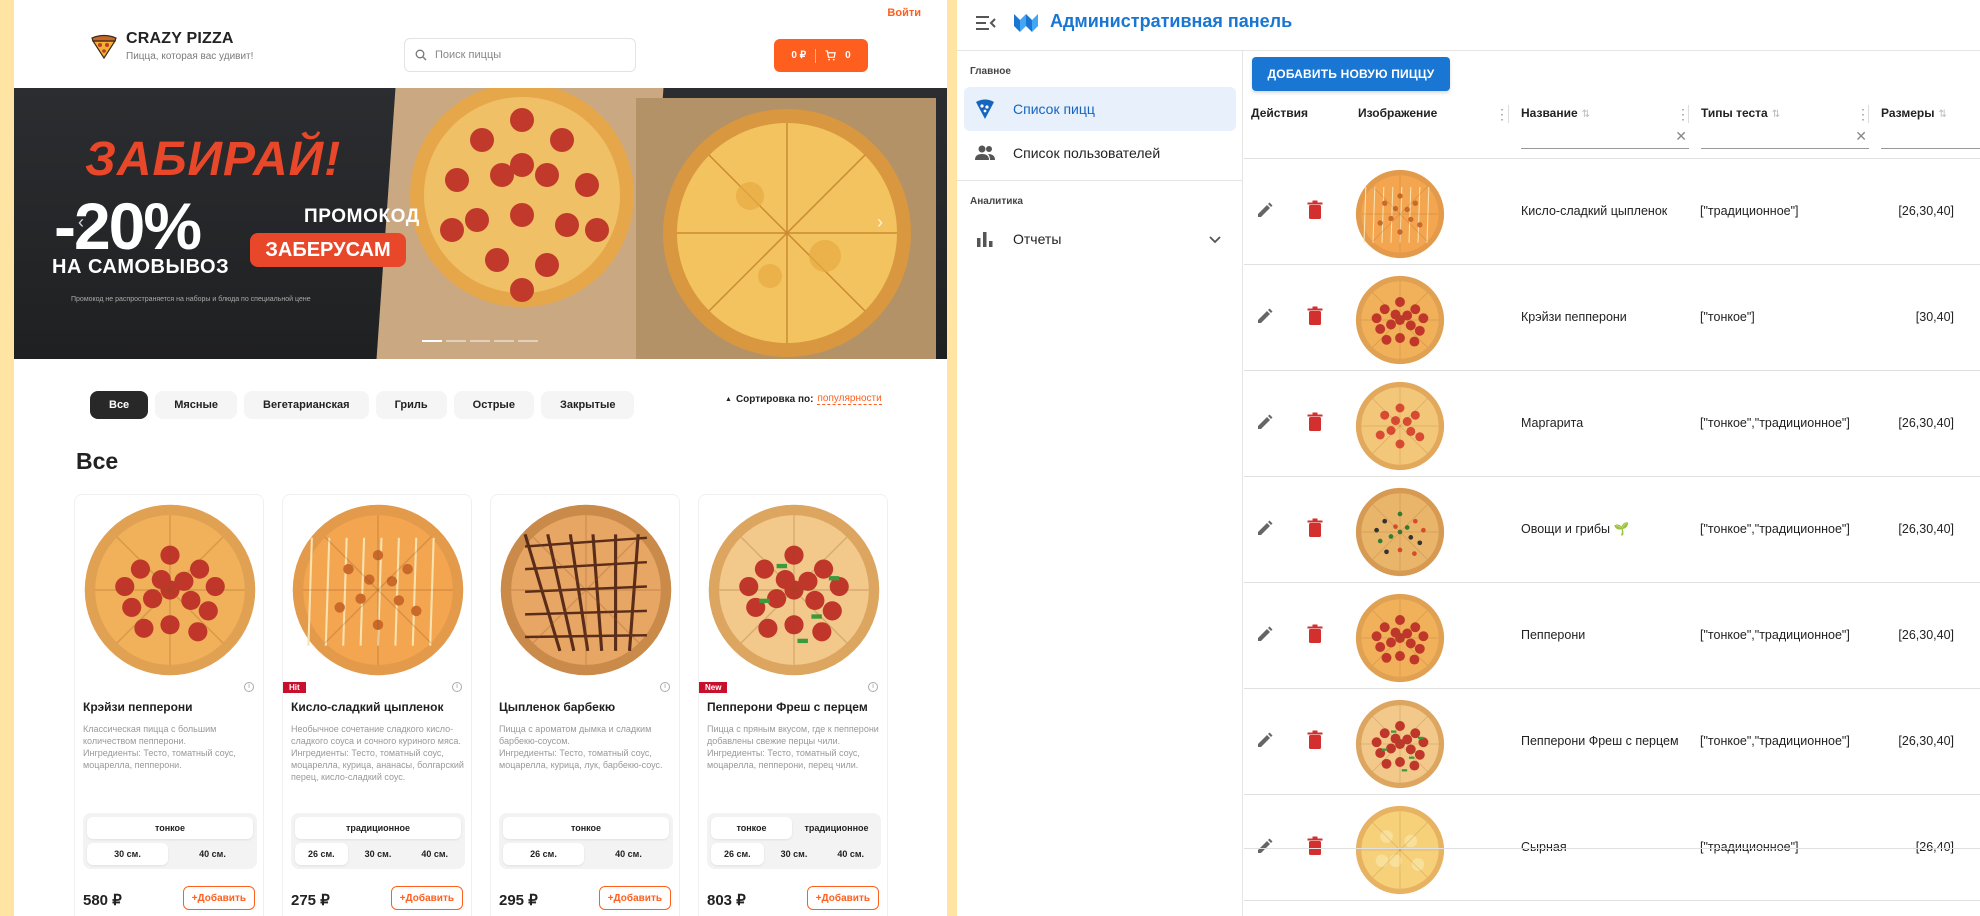 The image size is (1980, 916). I want to click on category-tab: Закрытые, so click(587, 405).